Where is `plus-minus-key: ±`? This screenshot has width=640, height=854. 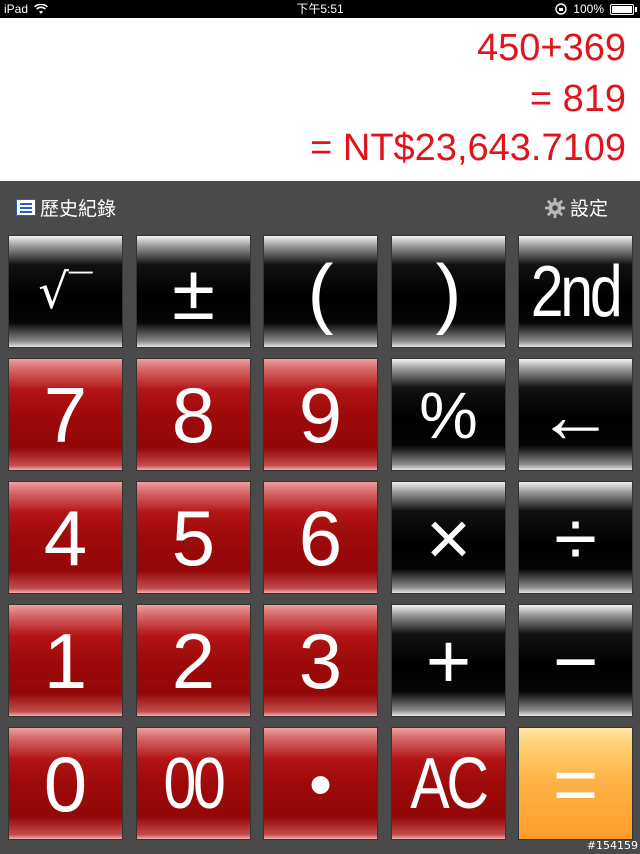 plus-minus-key: ± is located at coordinates (193, 291).